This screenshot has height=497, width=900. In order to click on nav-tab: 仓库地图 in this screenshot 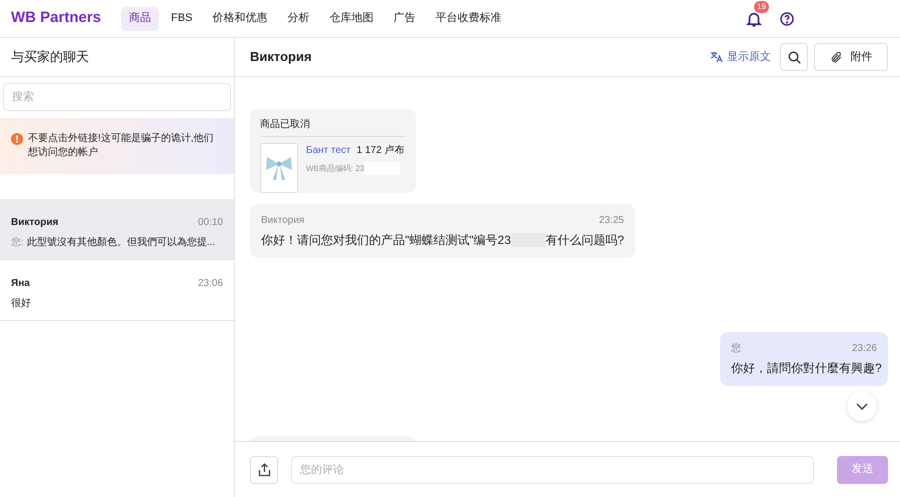, I will do `click(351, 18)`.